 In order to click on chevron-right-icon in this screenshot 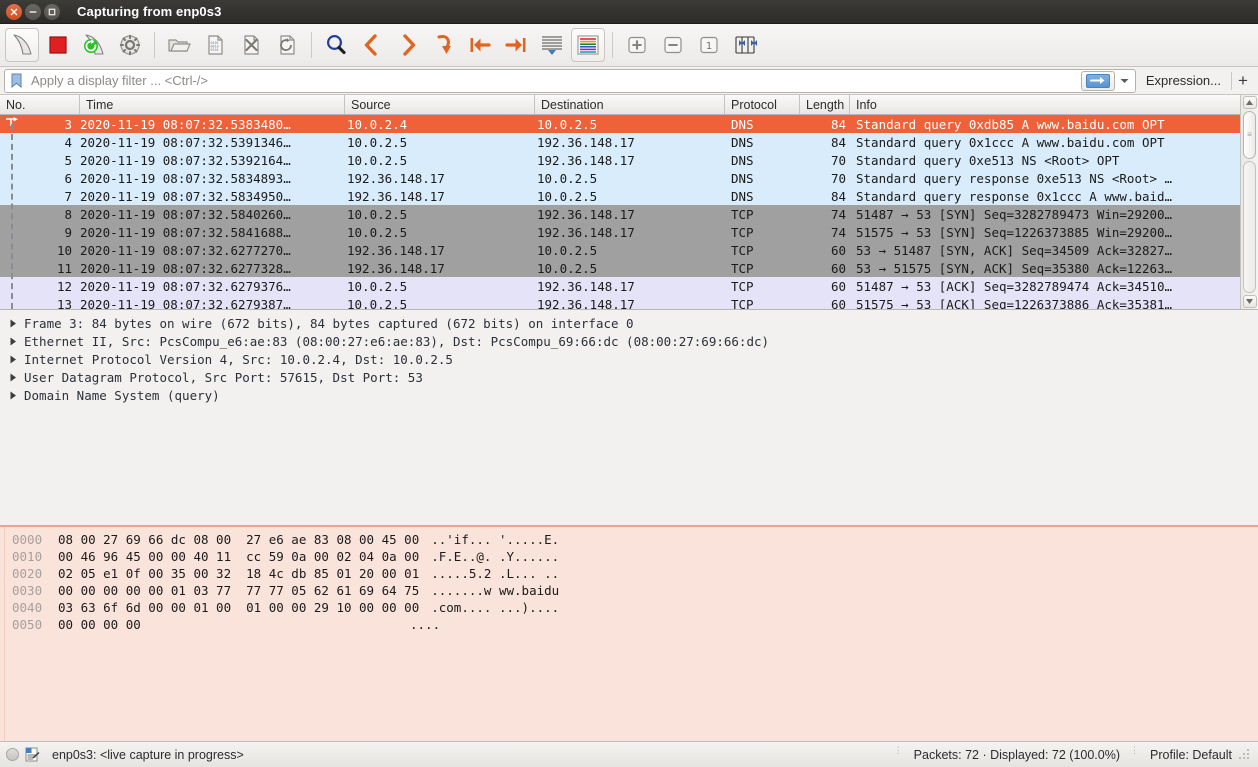, I will do `click(409, 45)`.